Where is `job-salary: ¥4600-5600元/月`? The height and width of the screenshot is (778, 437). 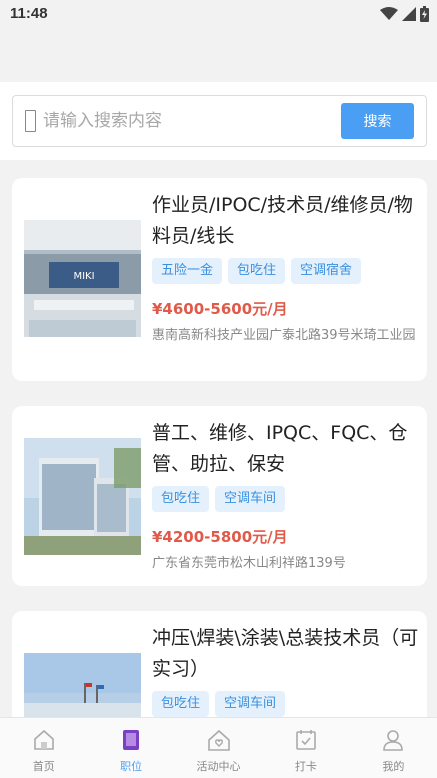
job-salary: ¥4600-5600元/月 is located at coordinates (220, 309).